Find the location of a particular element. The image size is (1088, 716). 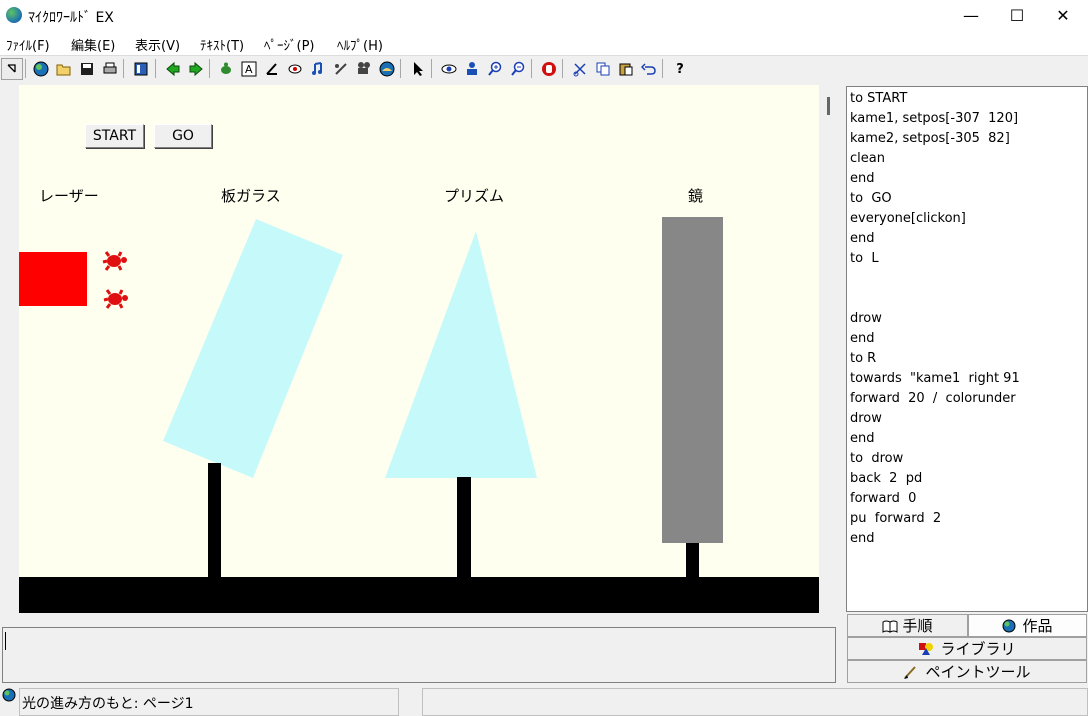

tab-works-label: 作品 is located at coordinates (1037, 626).